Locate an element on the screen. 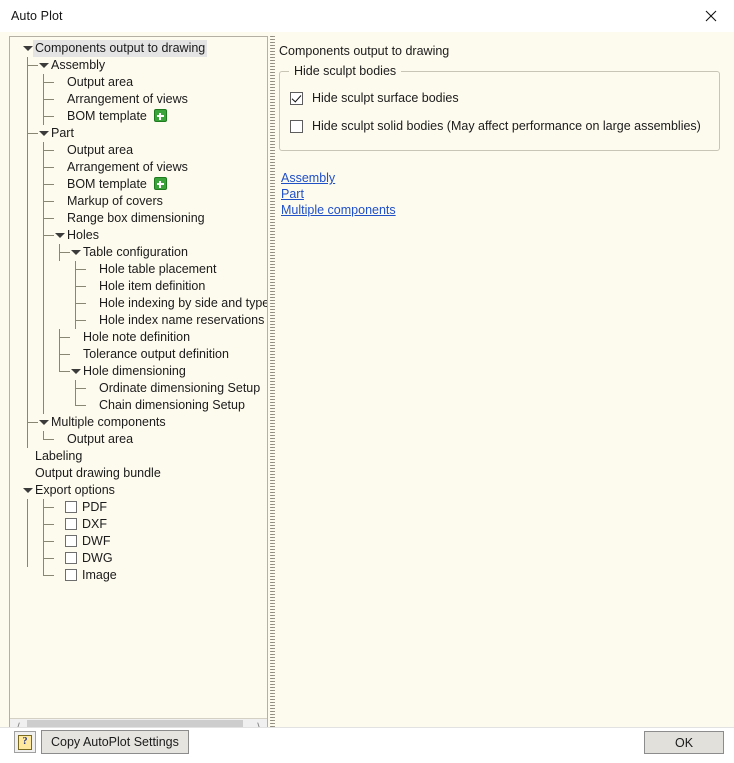 The height and width of the screenshot is (763, 734). close-button is located at coordinates (711, 16).